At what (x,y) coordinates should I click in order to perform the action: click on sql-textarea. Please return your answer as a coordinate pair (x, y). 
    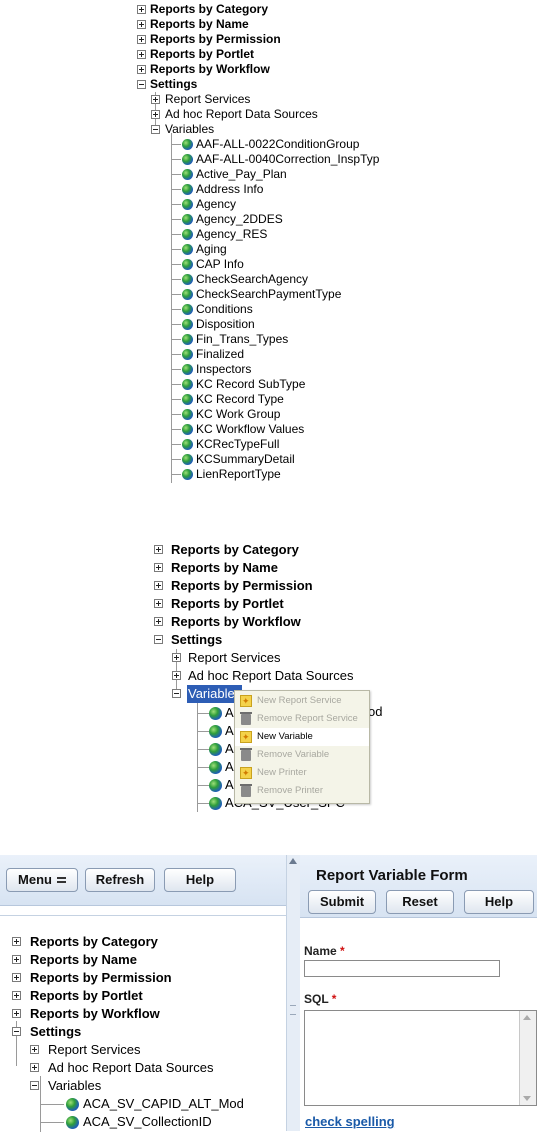
    Looking at the image, I should click on (420, 1058).